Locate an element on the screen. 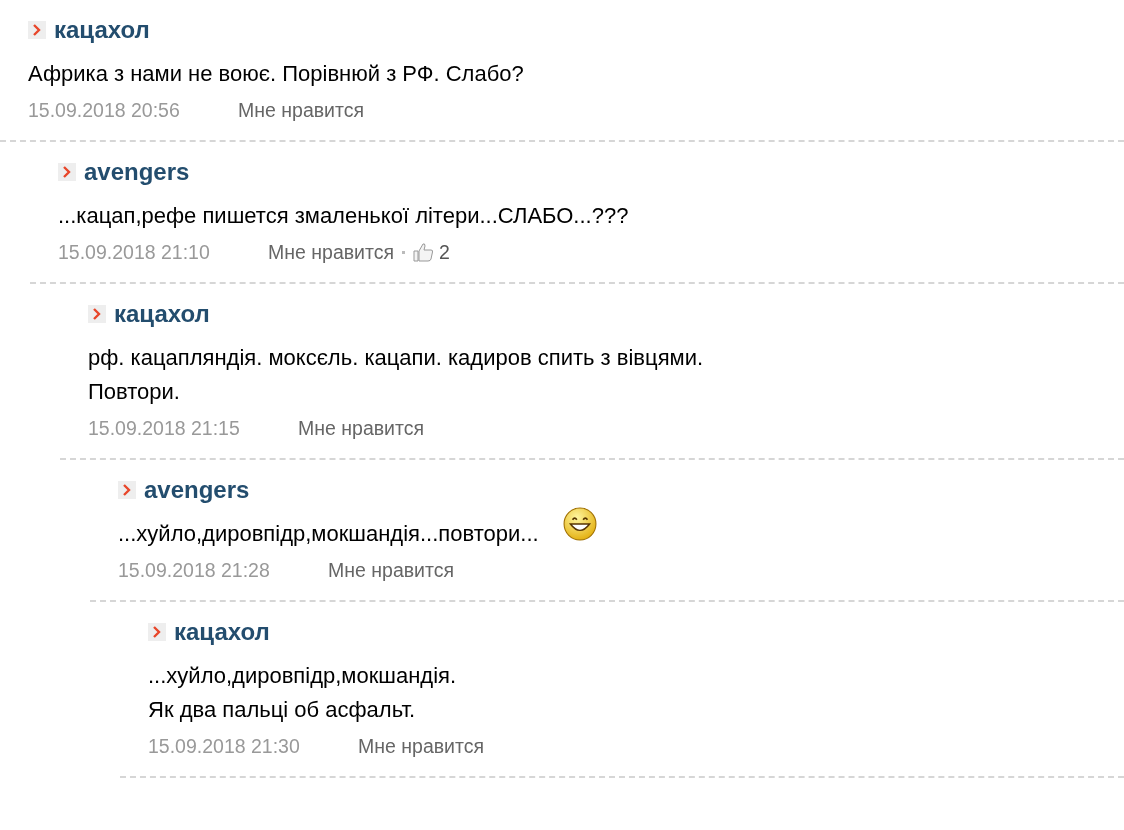  comment-date: 15.09.2018 21:15 is located at coordinates (164, 428).